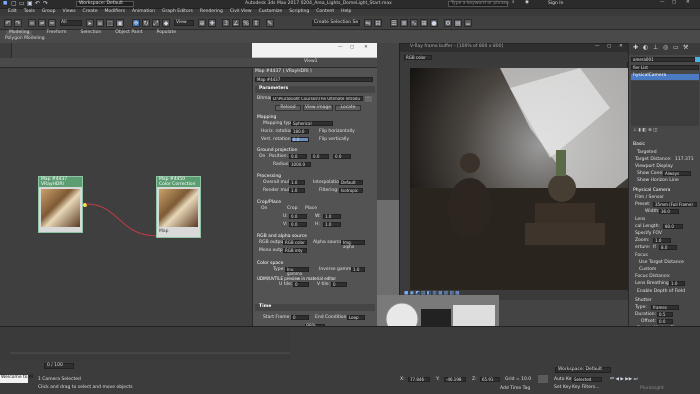 Image resolution: width=700 pixels, height=394 pixels. Describe the element at coordinates (177, 12) in the screenshot. I see `menu-graph-editors: Graph Editors` at that location.